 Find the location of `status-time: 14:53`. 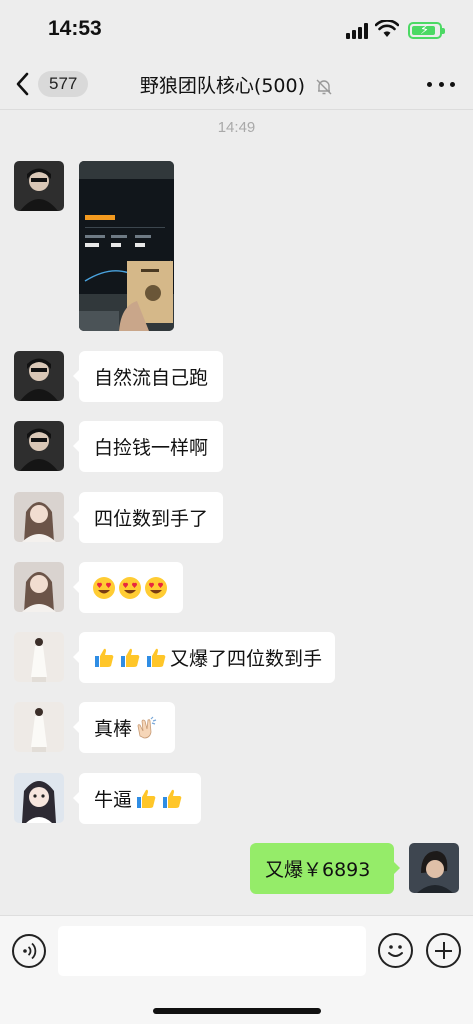

status-time: 14:53 is located at coordinates (75, 28).